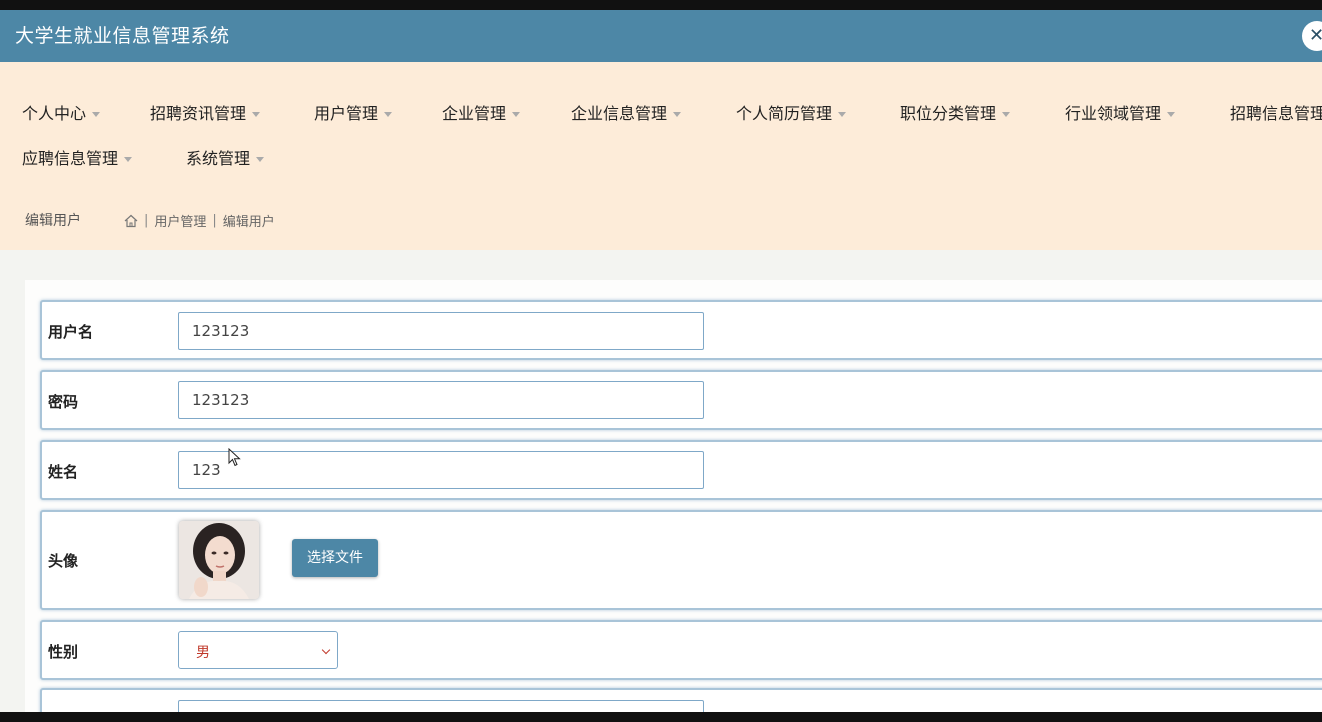 This screenshot has width=1322, height=722. Describe the element at coordinates (63, 402) in the screenshot. I see `password-label: 密码` at that location.